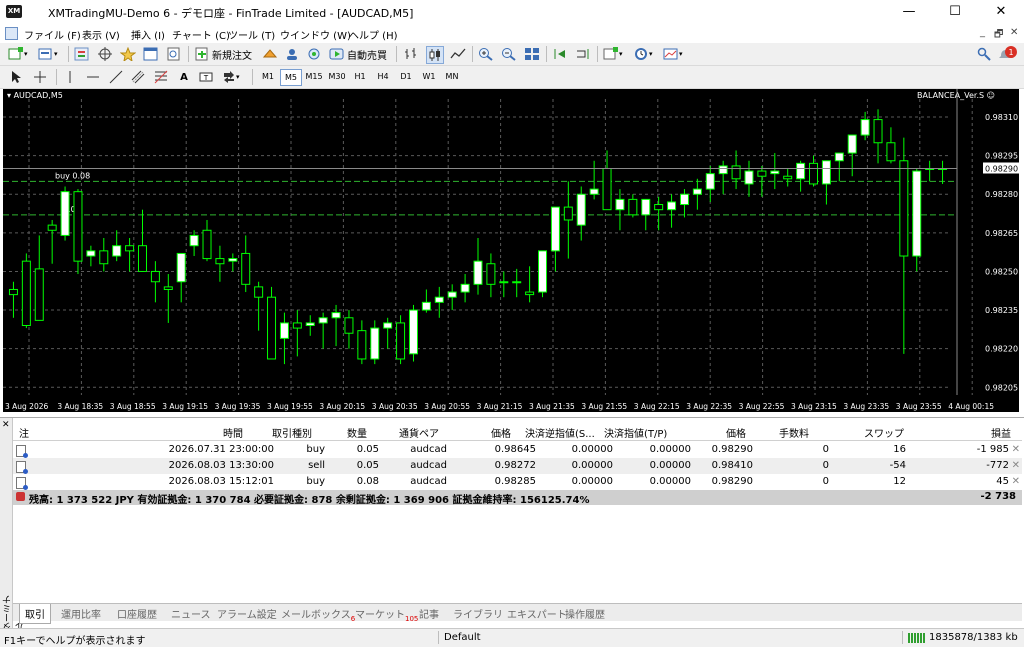 The image size is (1024, 647). What do you see at coordinates (137, 613) in the screenshot?
I see `tab-account-history: 口座履歴` at bounding box center [137, 613].